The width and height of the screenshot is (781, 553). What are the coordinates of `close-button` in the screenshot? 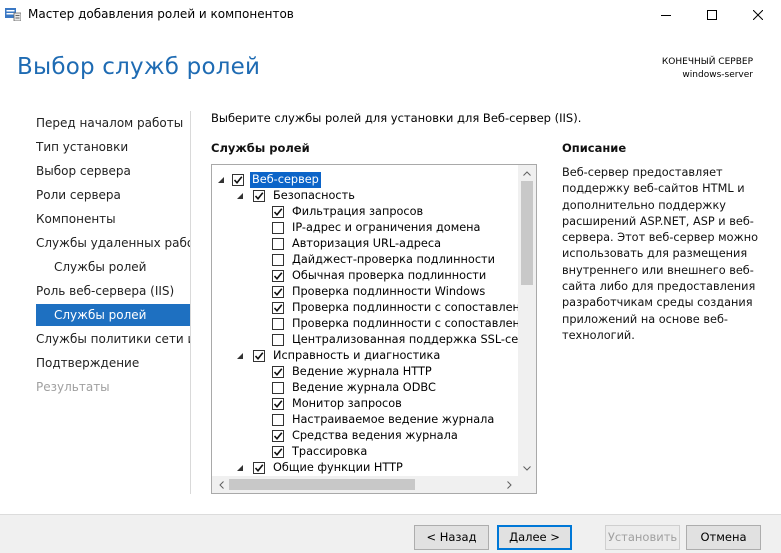 It's located at (758, 15).